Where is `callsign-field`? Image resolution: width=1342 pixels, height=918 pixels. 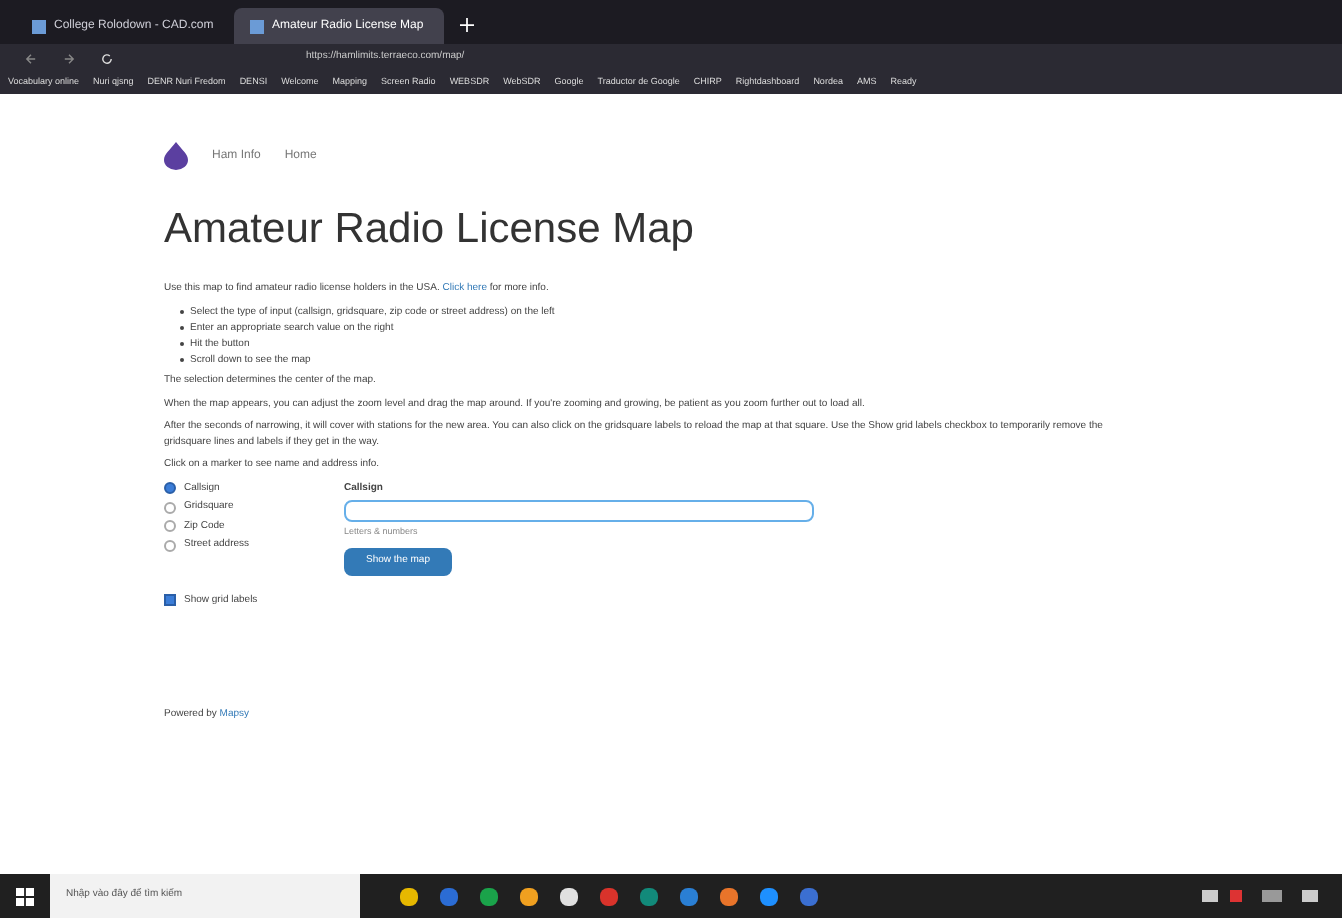 callsign-field is located at coordinates (579, 511).